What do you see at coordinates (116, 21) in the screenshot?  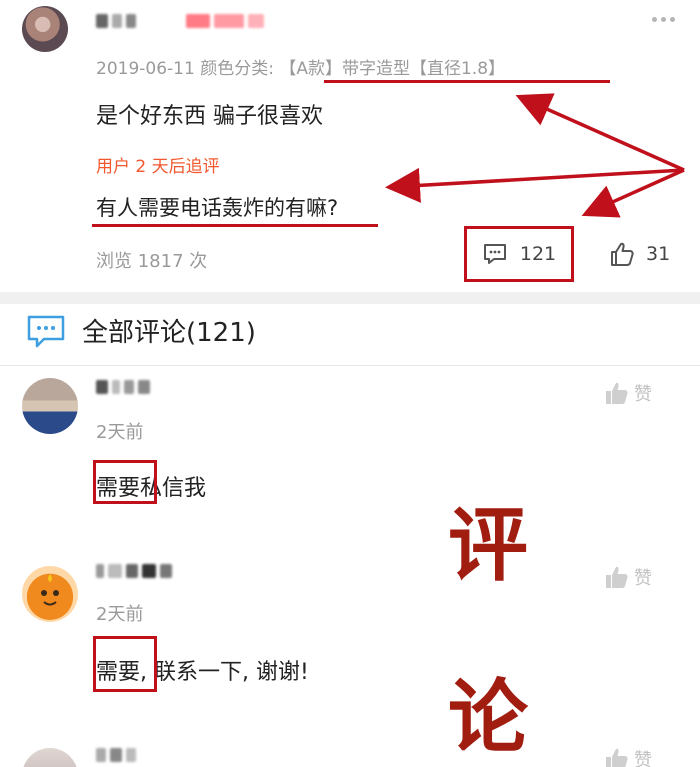 I see `reviewer-name-blurred` at bounding box center [116, 21].